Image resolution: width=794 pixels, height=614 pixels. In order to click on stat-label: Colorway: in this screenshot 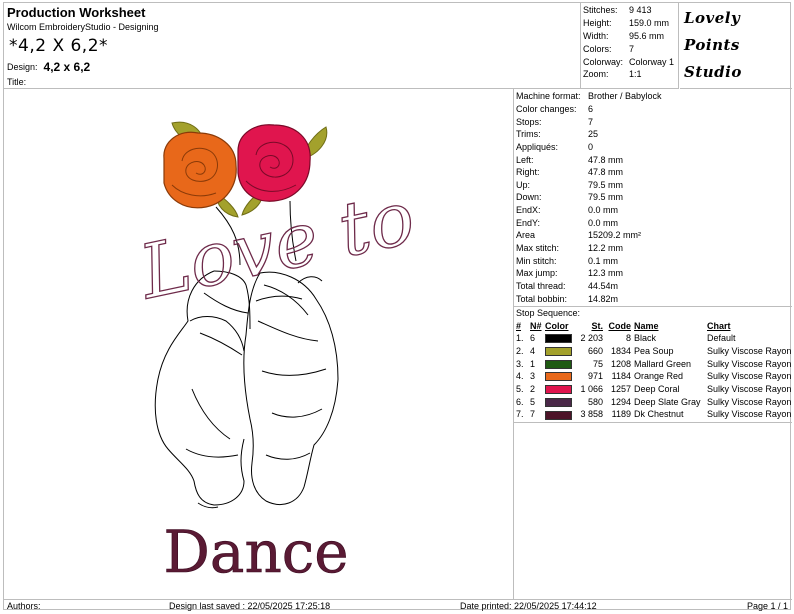, I will do `click(603, 61)`.